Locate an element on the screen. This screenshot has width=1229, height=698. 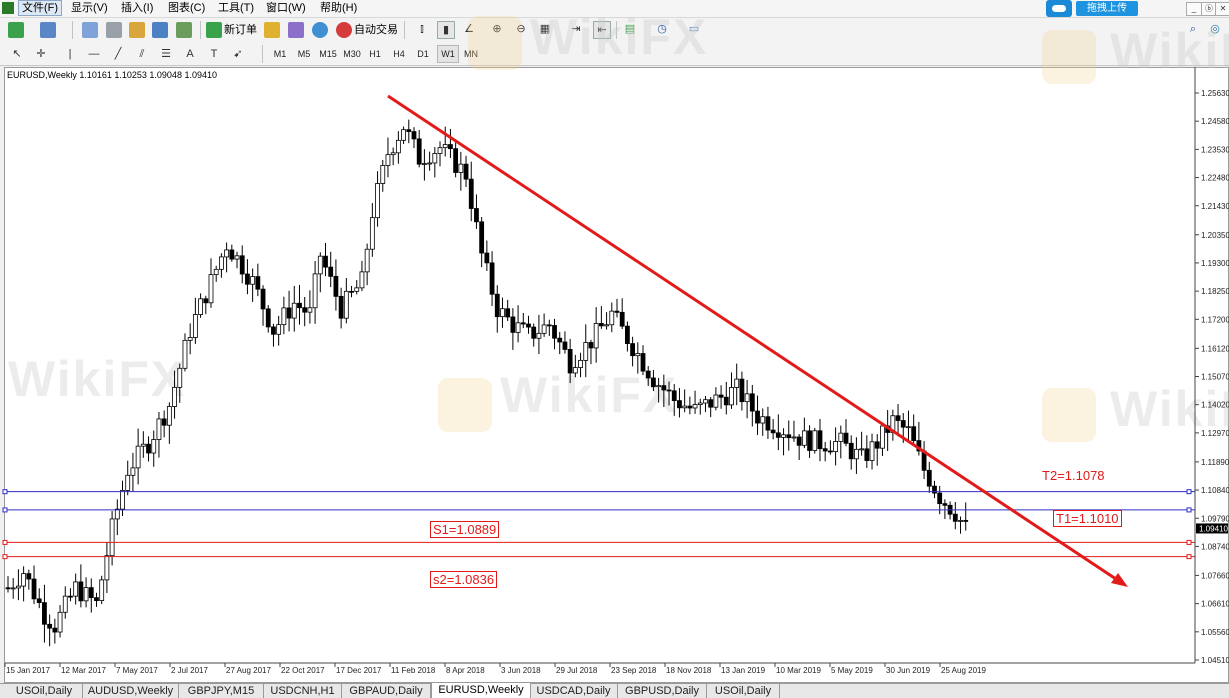
chart-tab: USDCAD,Daily is located at coordinates (574, 691).